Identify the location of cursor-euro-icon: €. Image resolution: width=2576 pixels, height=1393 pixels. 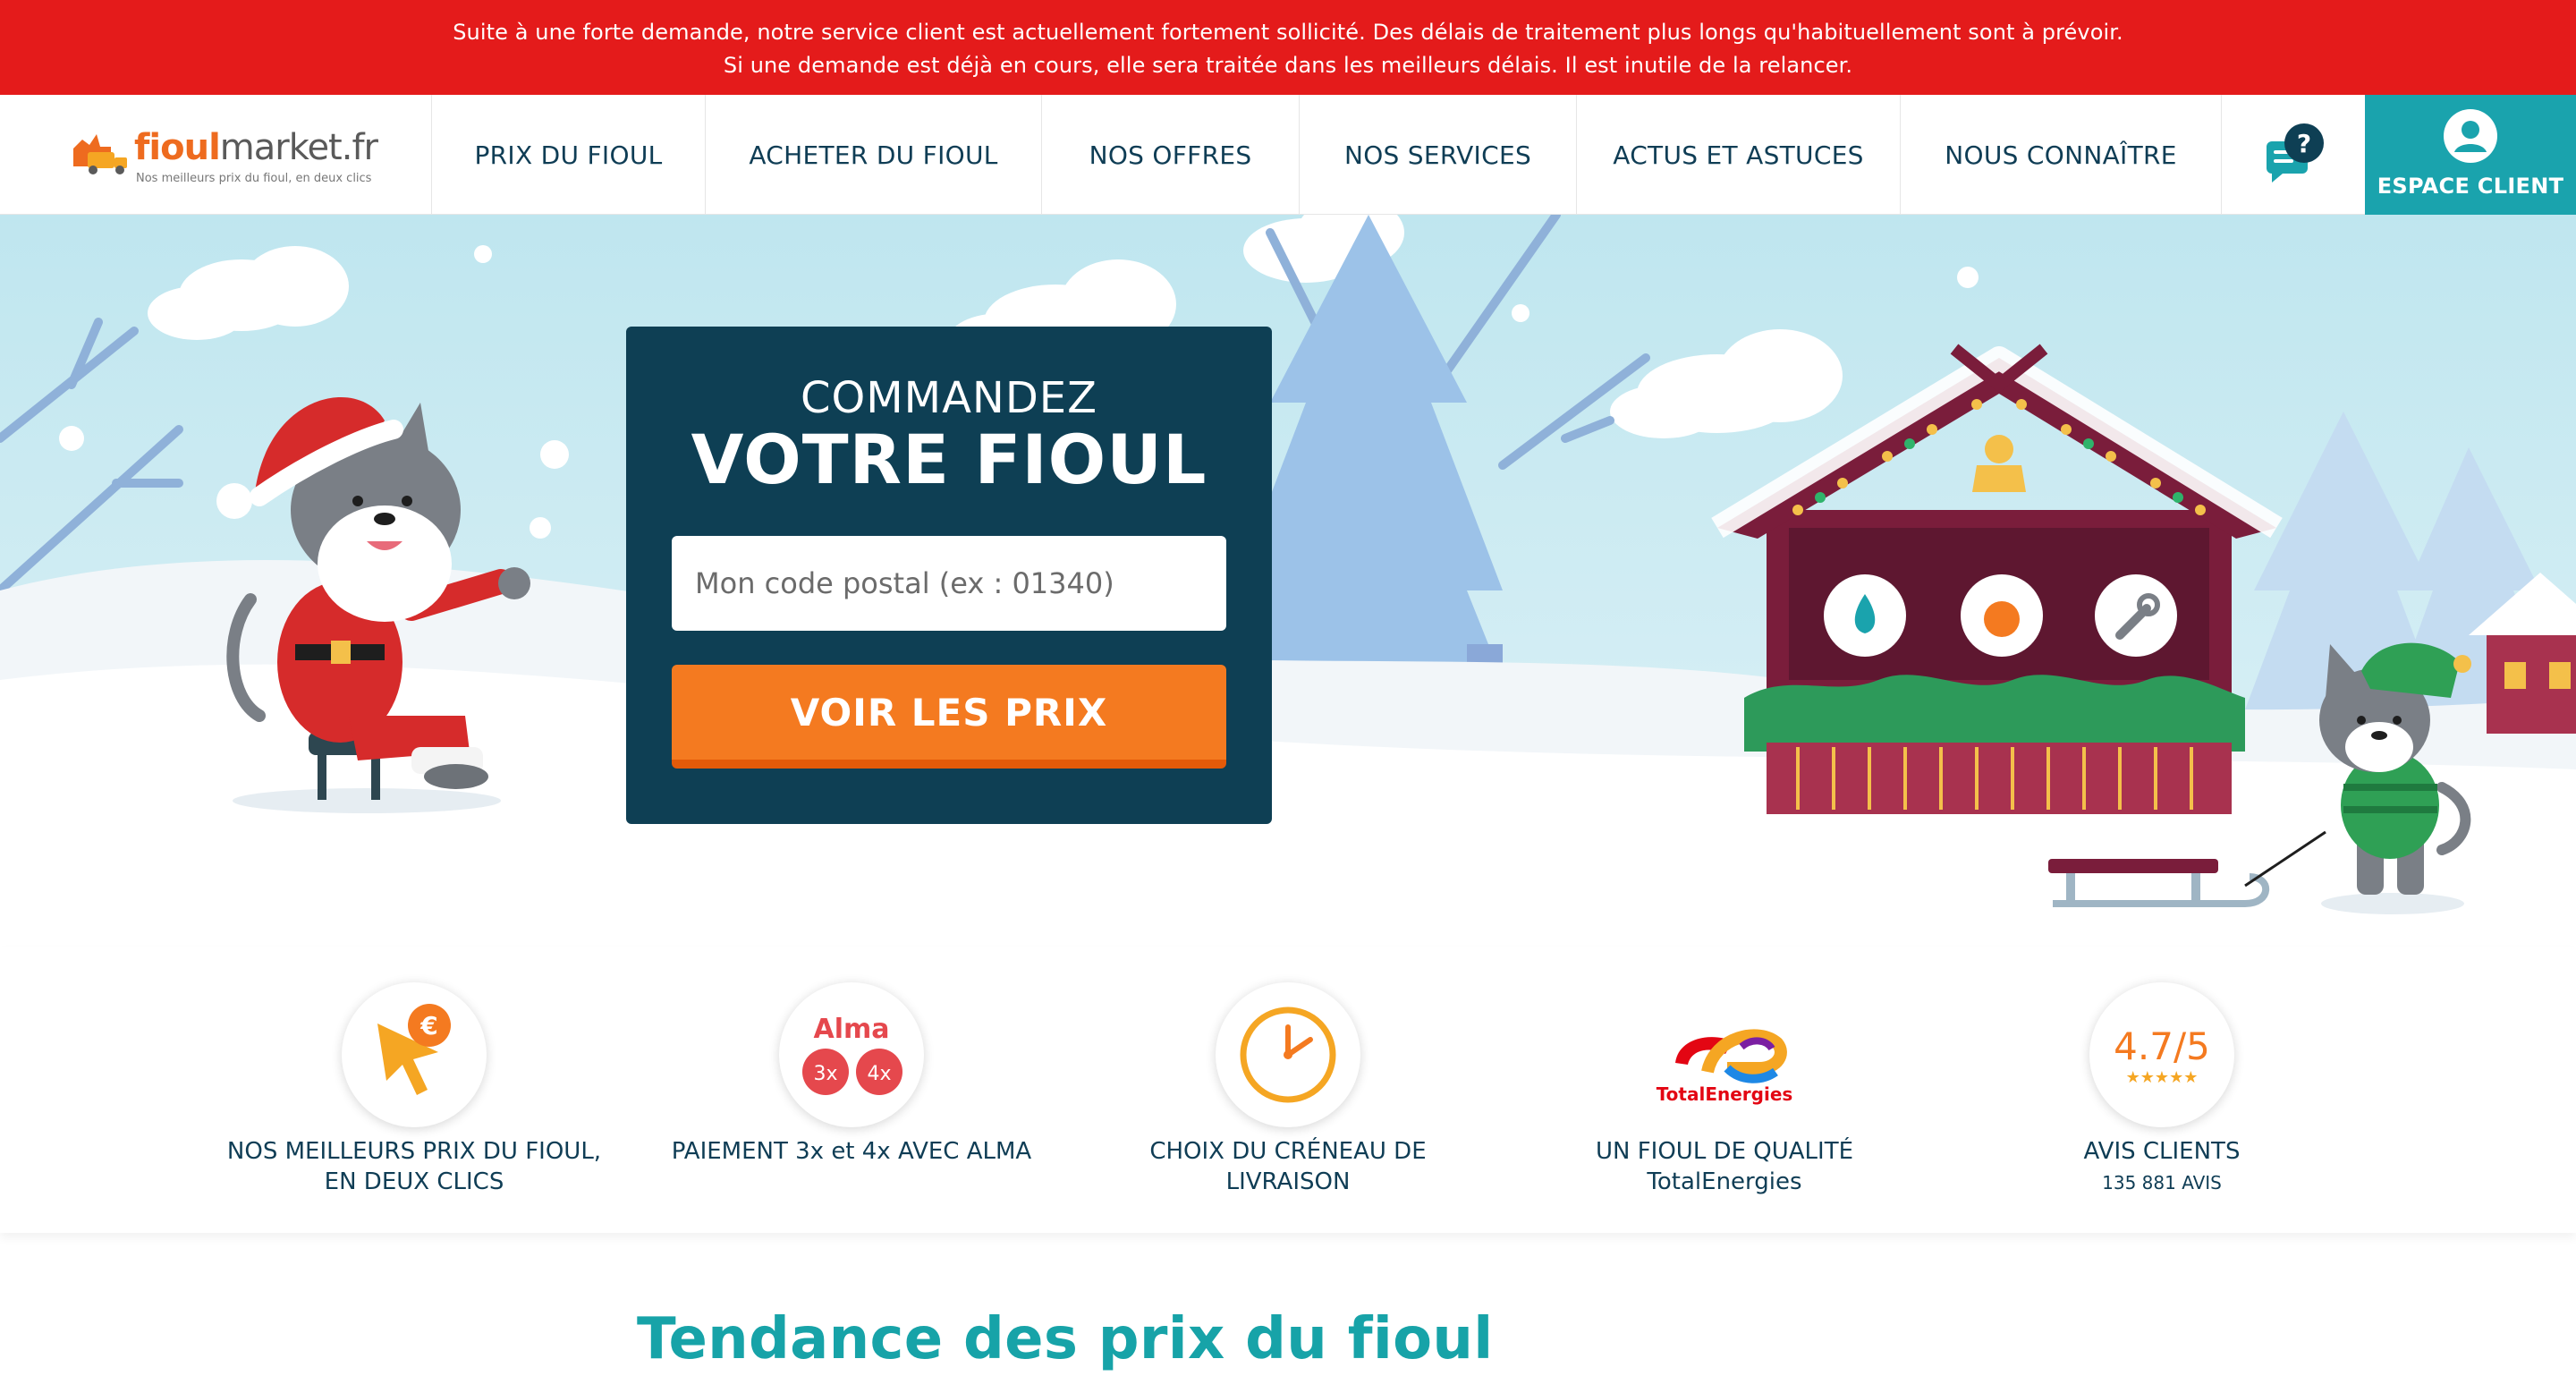
(414, 1049).